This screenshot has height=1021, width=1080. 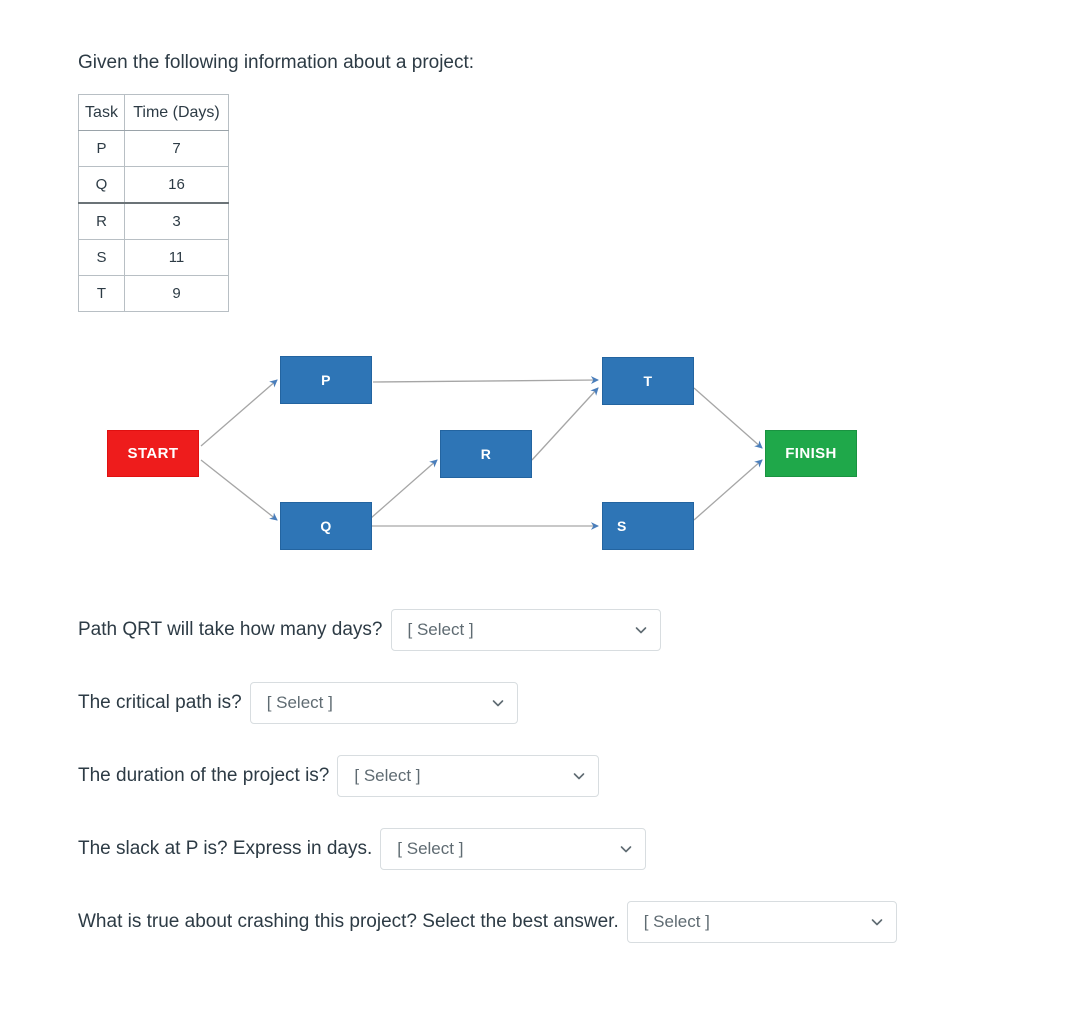 I want to click on question-label-4: The slack at P is? Express in days., so click(x=225, y=848).